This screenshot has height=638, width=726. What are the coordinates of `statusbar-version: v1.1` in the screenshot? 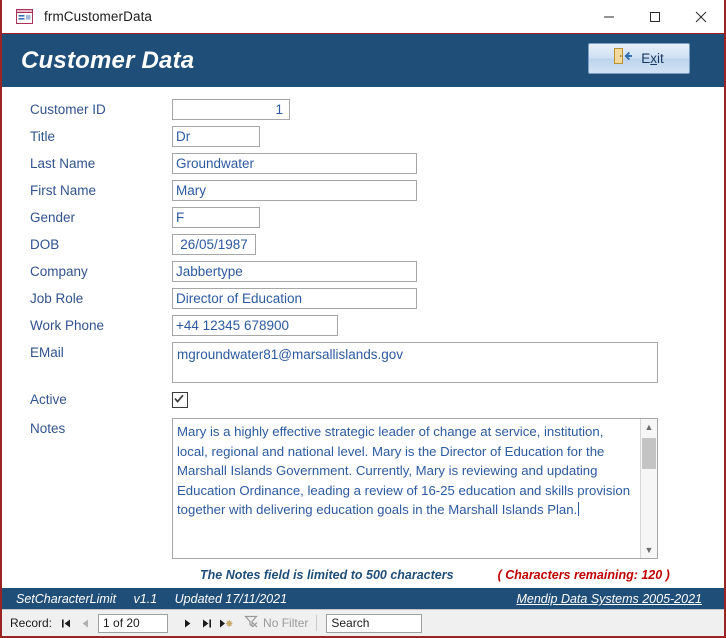 It's located at (145, 599).